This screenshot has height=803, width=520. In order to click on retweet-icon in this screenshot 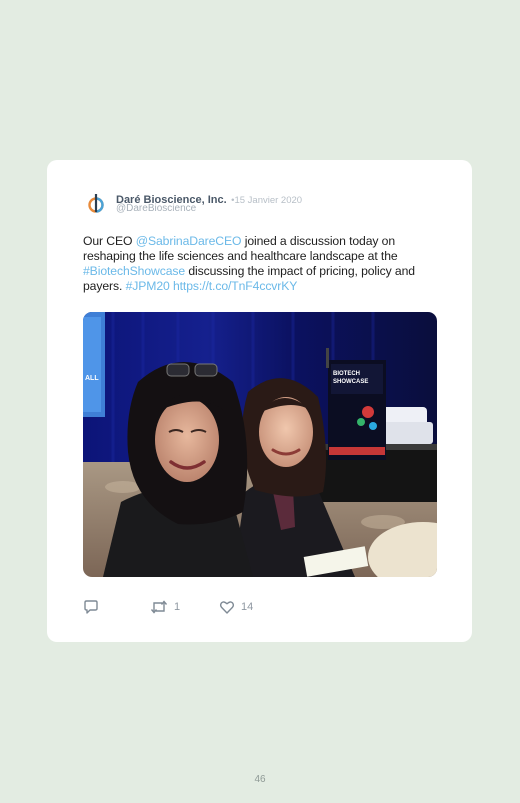, I will do `click(159, 607)`.